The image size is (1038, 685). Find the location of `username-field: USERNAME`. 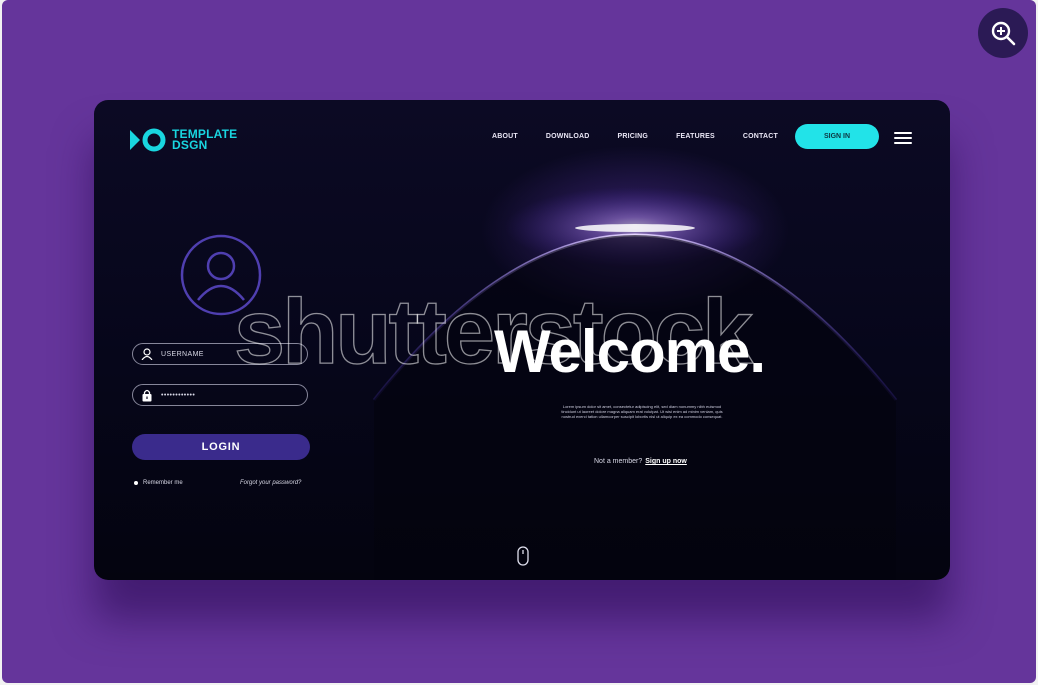

username-field: USERNAME is located at coordinates (220, 354).